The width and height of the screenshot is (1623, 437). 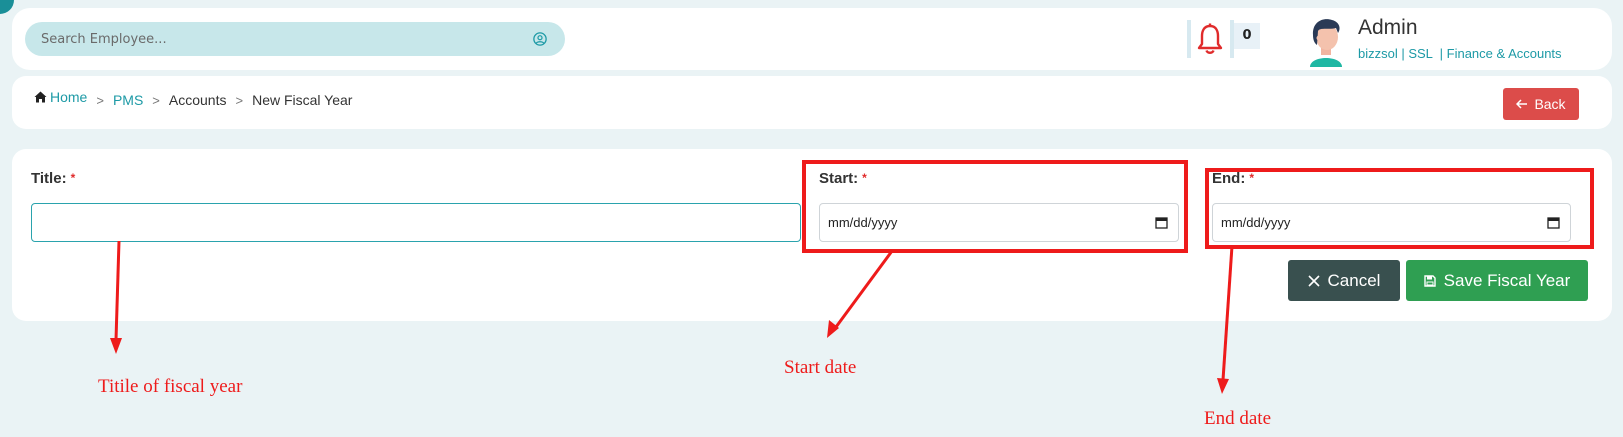 I want to click on back-button-label: Back, so click(x=1550, y=104).